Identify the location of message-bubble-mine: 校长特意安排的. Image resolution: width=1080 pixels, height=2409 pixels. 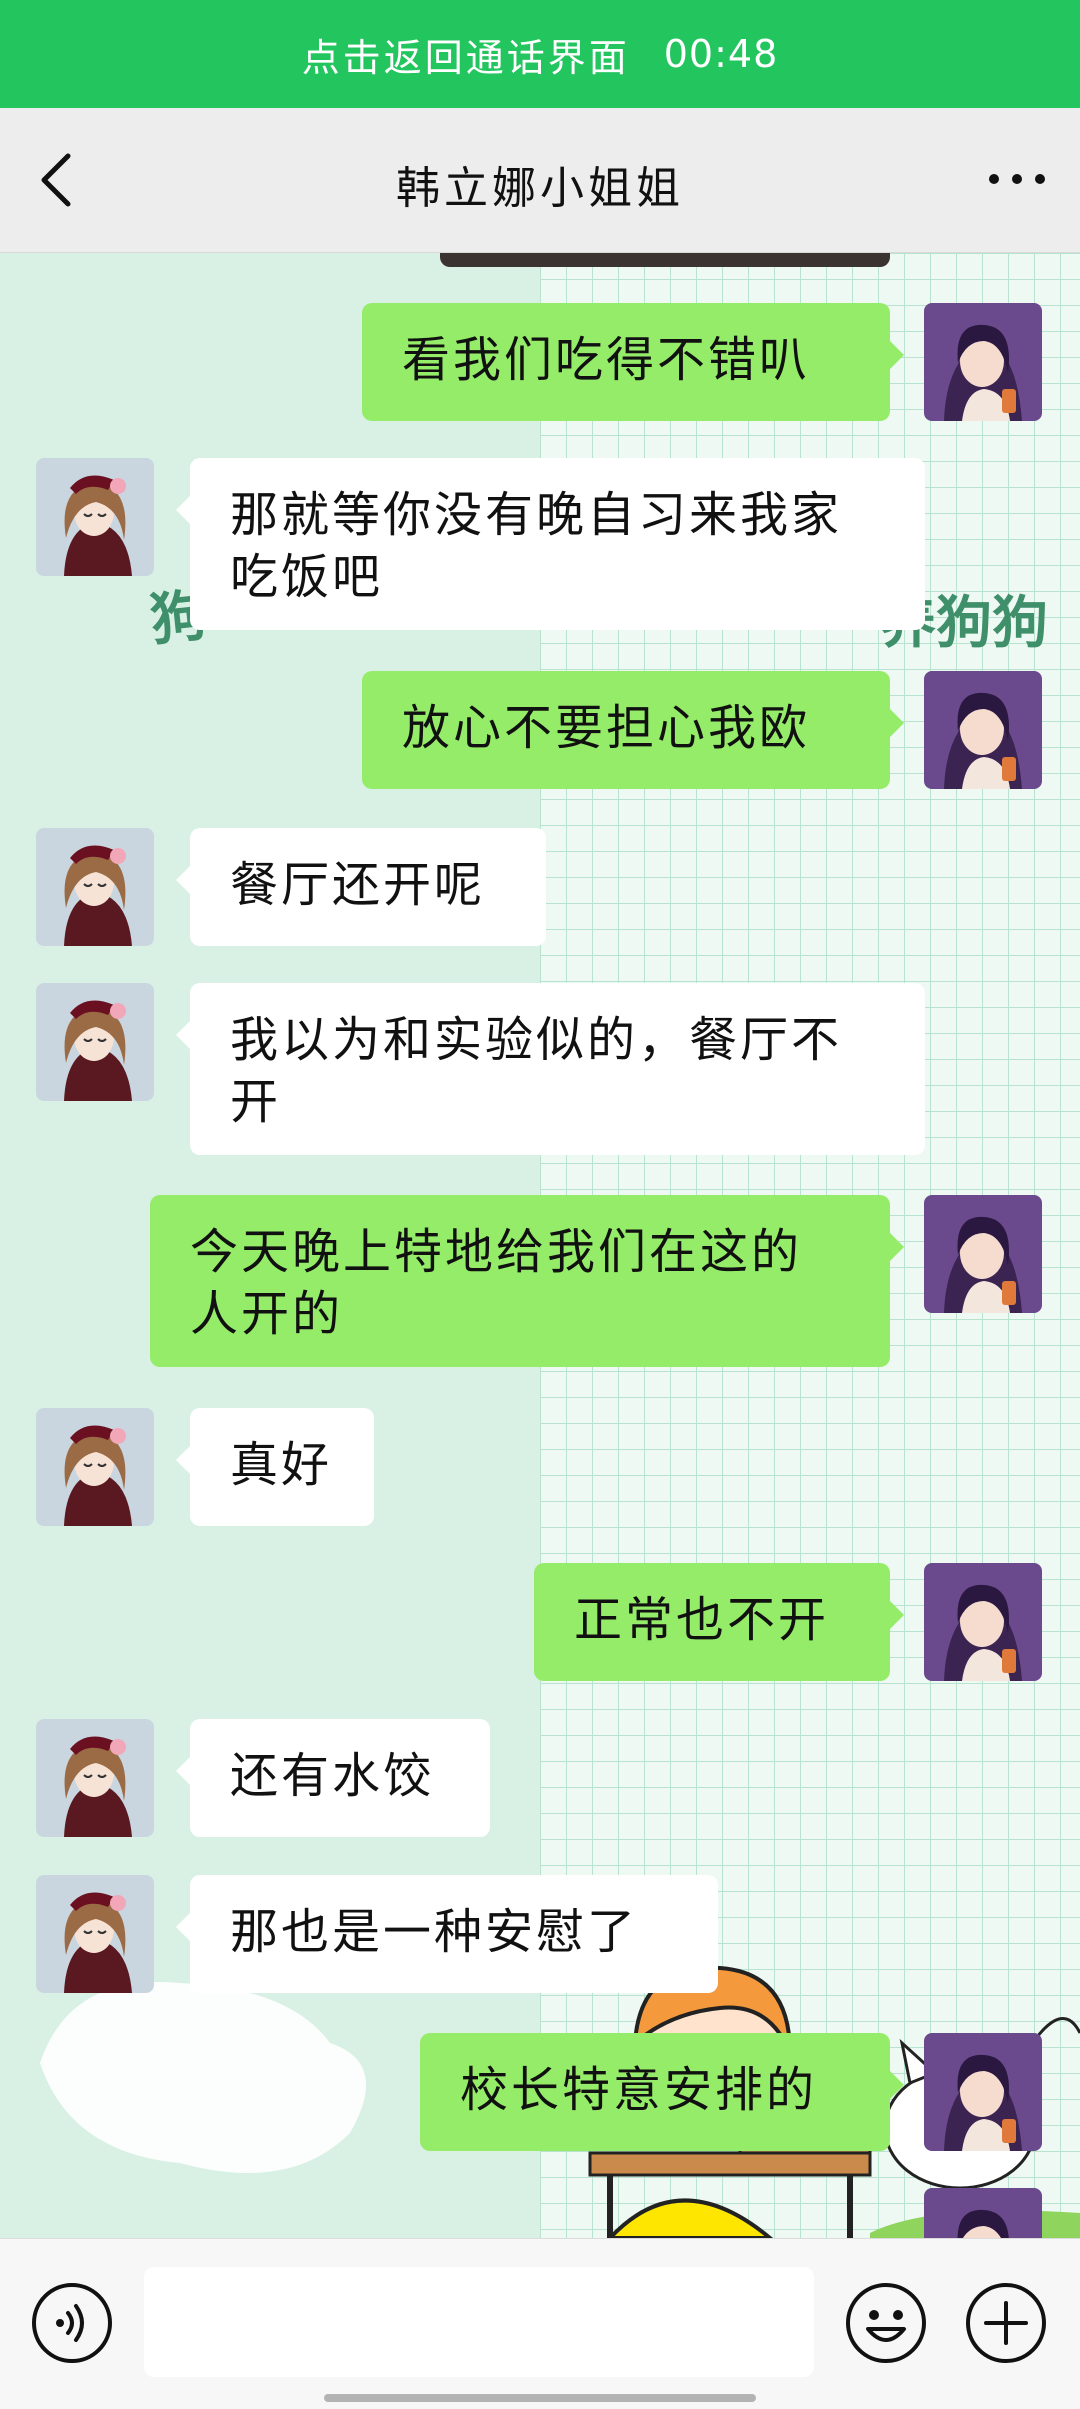
(662, 2092).